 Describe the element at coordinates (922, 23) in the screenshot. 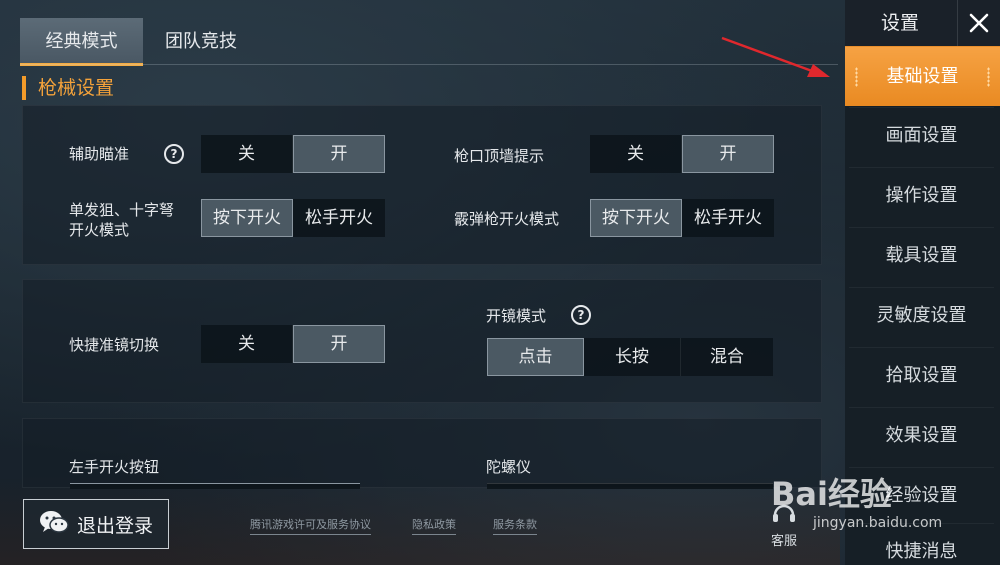

I see `sidebar-header: 设置` at that location.